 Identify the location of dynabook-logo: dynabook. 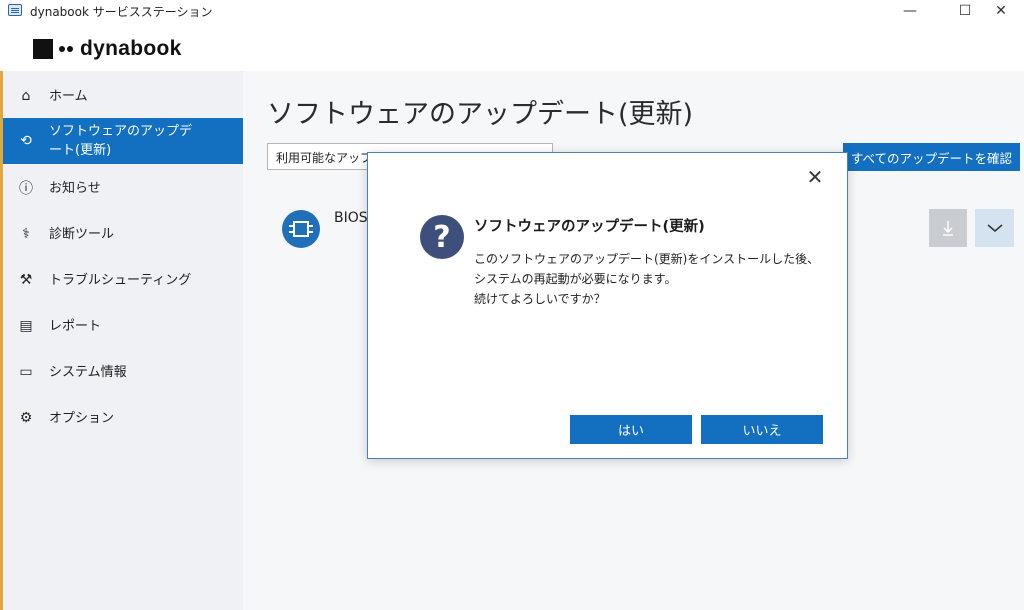
(107, 49).